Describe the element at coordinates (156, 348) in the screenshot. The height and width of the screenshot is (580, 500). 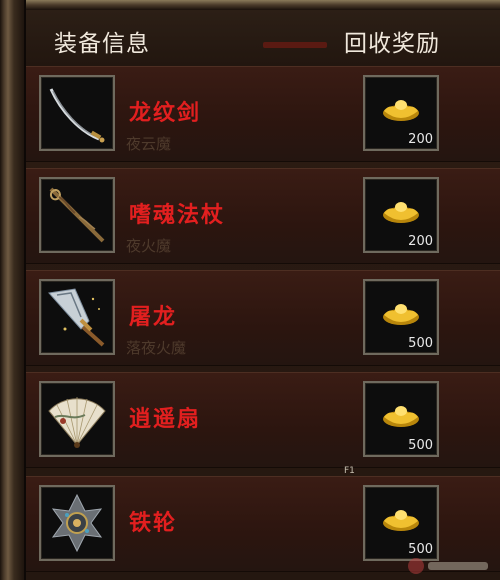
I see `ghost-text: 落夜火魔` at that location.